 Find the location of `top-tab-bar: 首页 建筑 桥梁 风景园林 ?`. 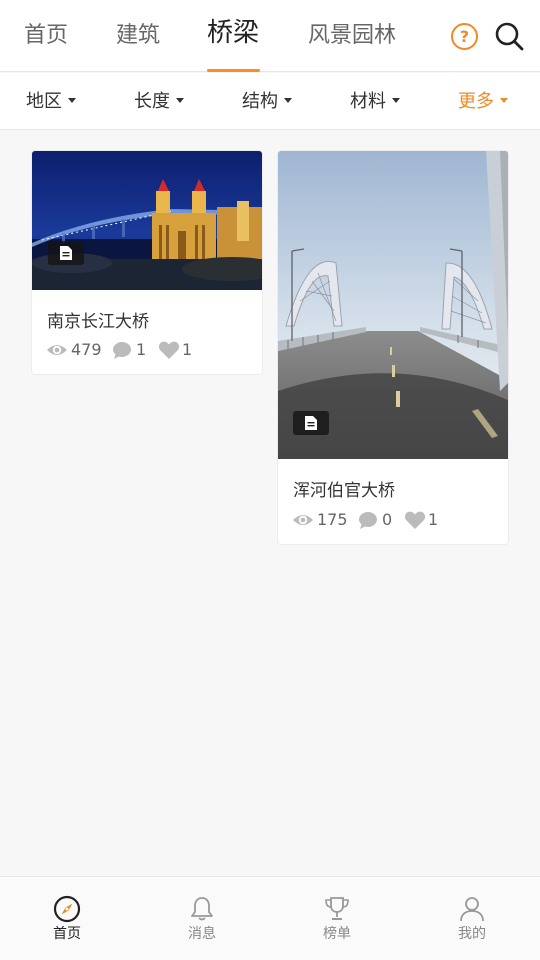

top-tab-bar: 首页 建筑 桥梁 风景园林 ? is located at coordinates (270, 36).